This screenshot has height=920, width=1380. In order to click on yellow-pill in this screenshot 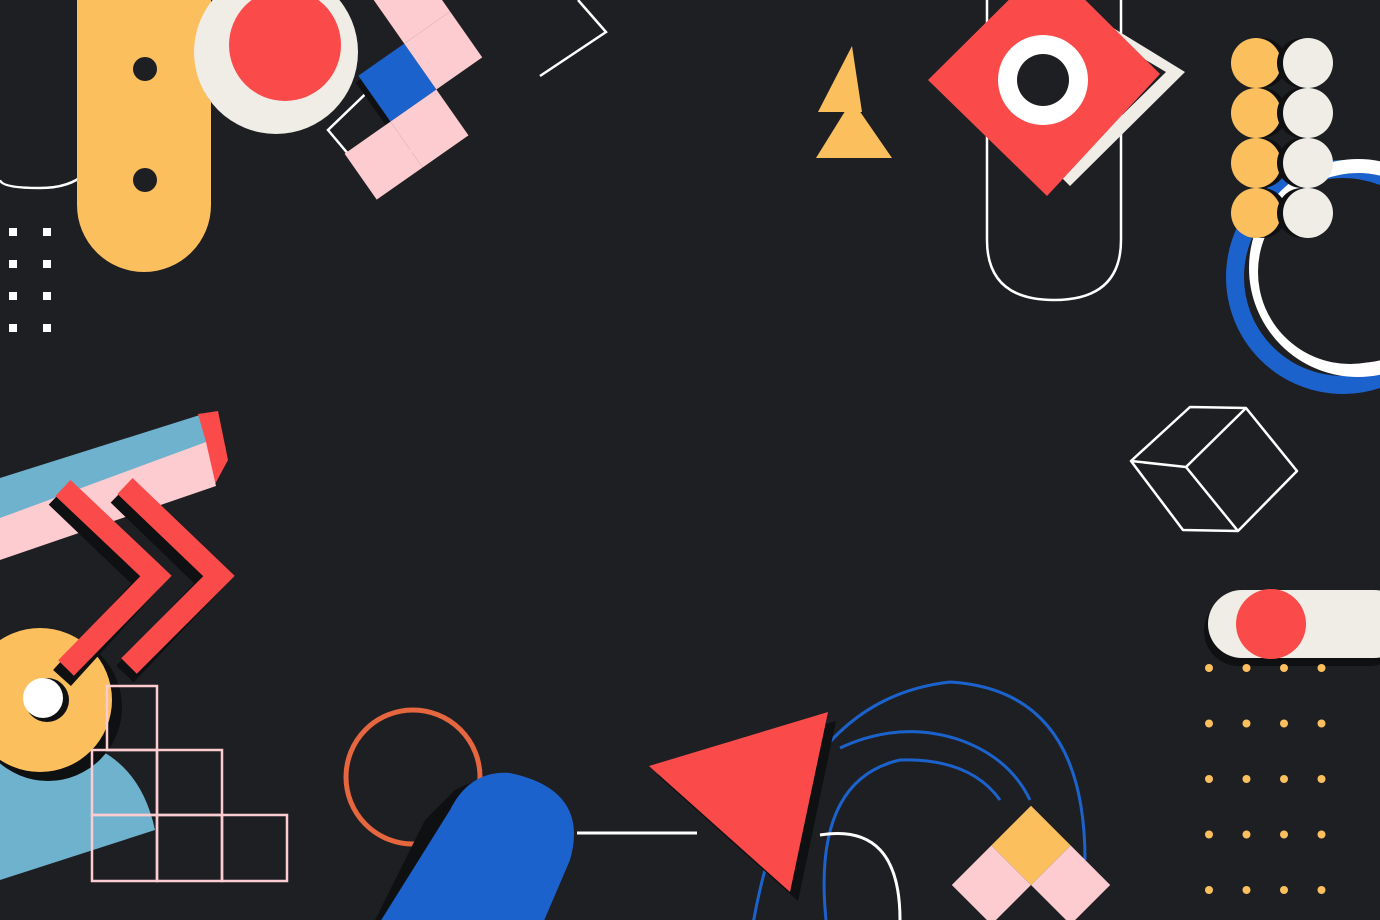, I will do `click(144, 136)`.